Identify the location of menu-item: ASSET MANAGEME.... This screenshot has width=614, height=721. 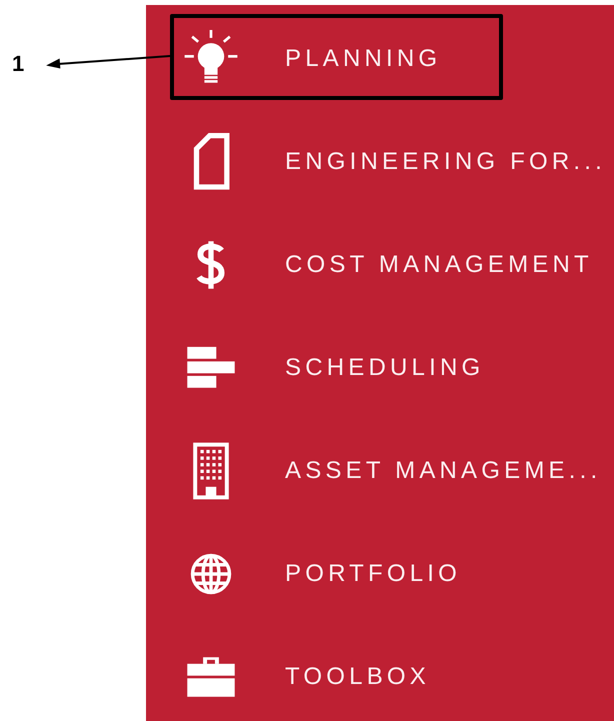
(380, 470).